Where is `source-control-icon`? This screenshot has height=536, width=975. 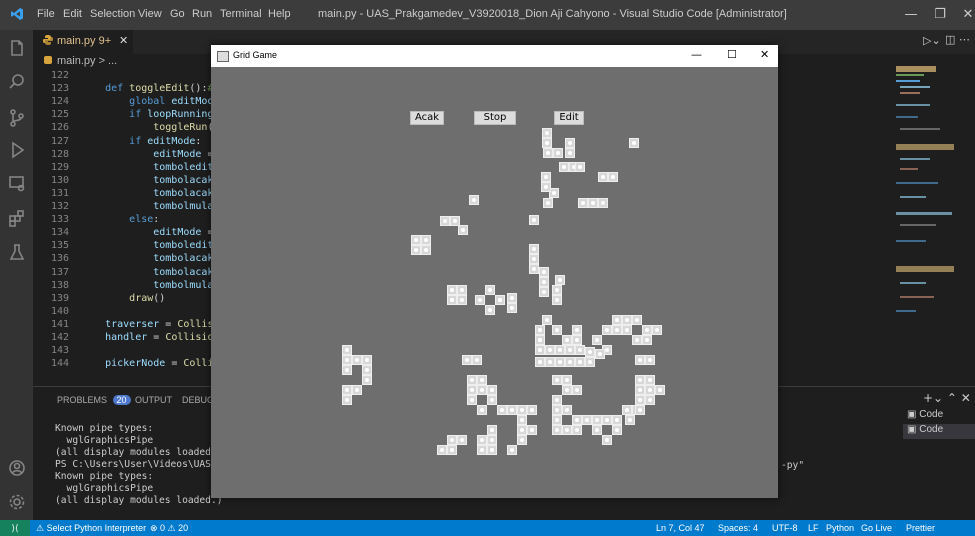 source-control-icon is located at coordinates (17, 118).